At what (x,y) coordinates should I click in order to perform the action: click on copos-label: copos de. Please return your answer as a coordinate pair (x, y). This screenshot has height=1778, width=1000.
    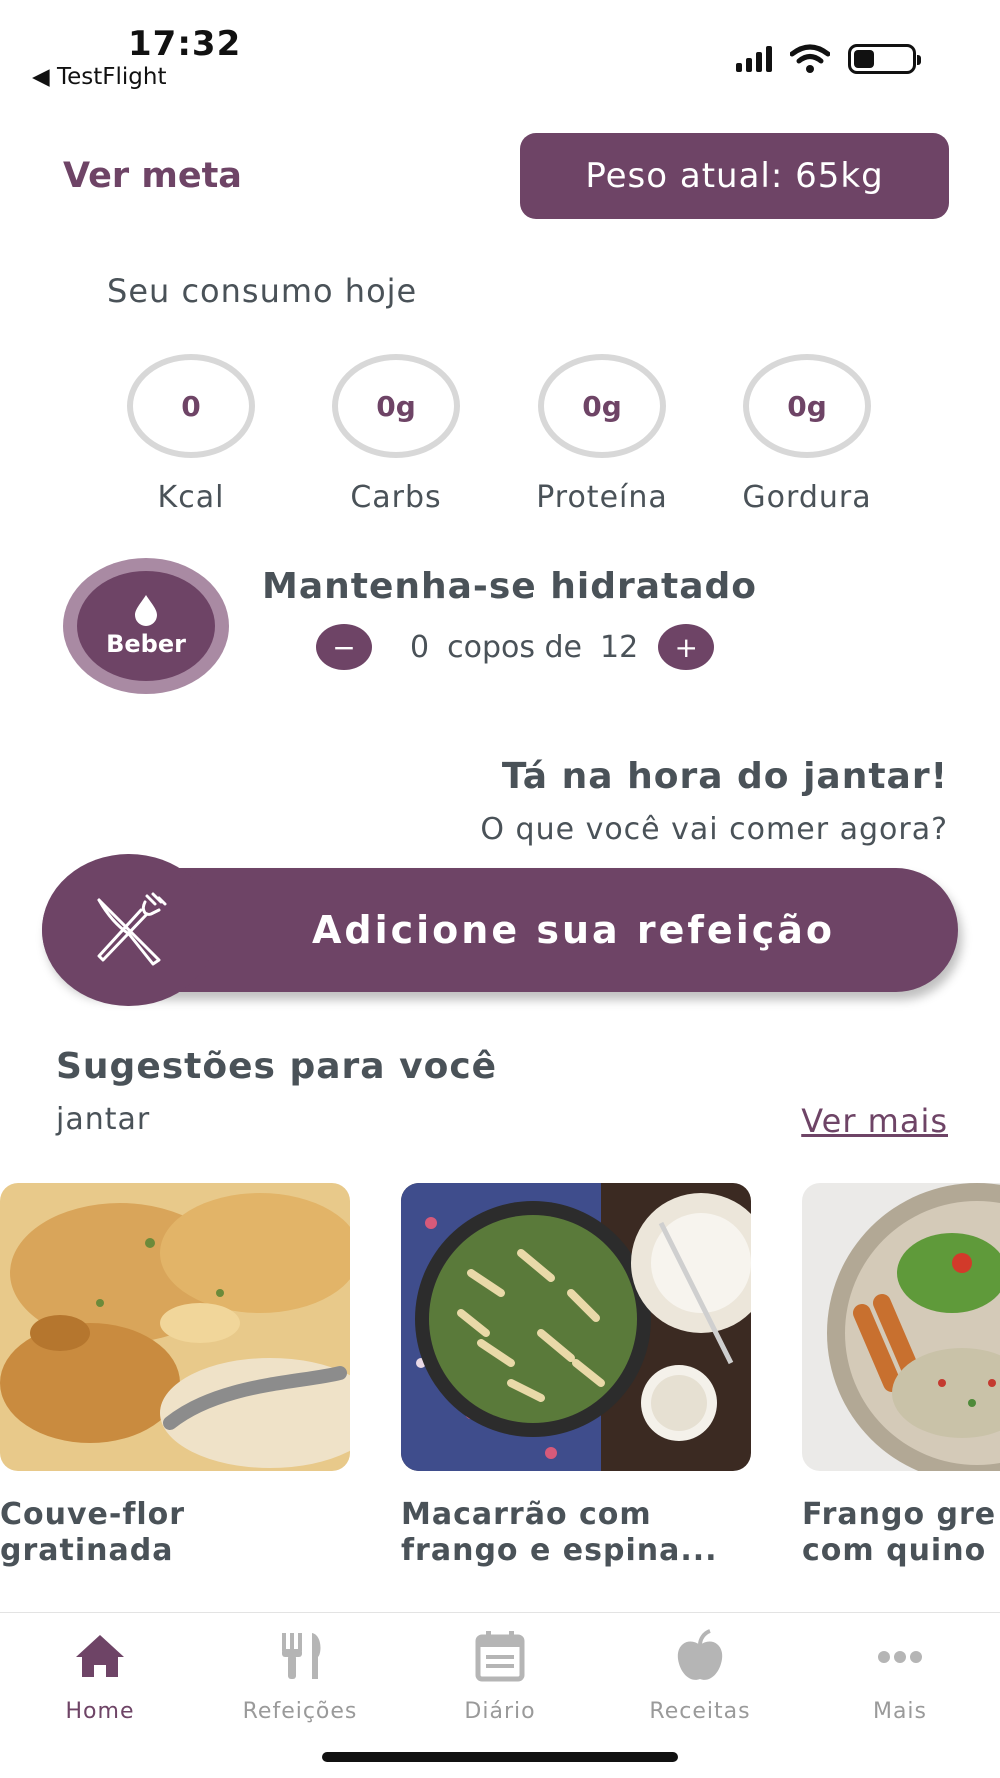
    Looking at the image, I should click on (515, 647).